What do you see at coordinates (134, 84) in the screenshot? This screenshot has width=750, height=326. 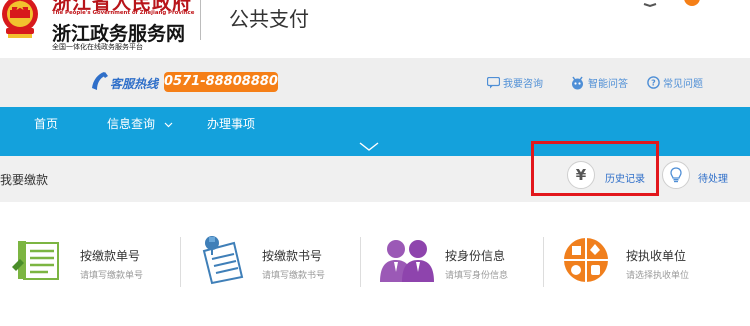 I see `hotline-label: 客服热线` at bounding box center [134, 84].